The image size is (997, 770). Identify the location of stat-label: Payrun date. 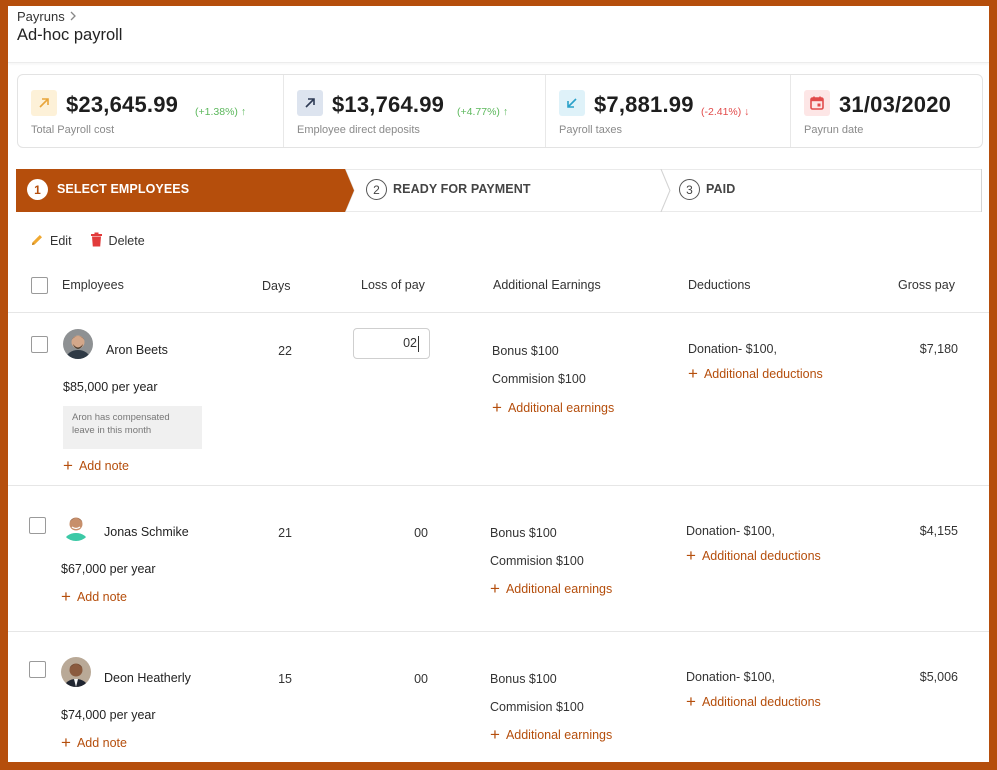
(834, 130).